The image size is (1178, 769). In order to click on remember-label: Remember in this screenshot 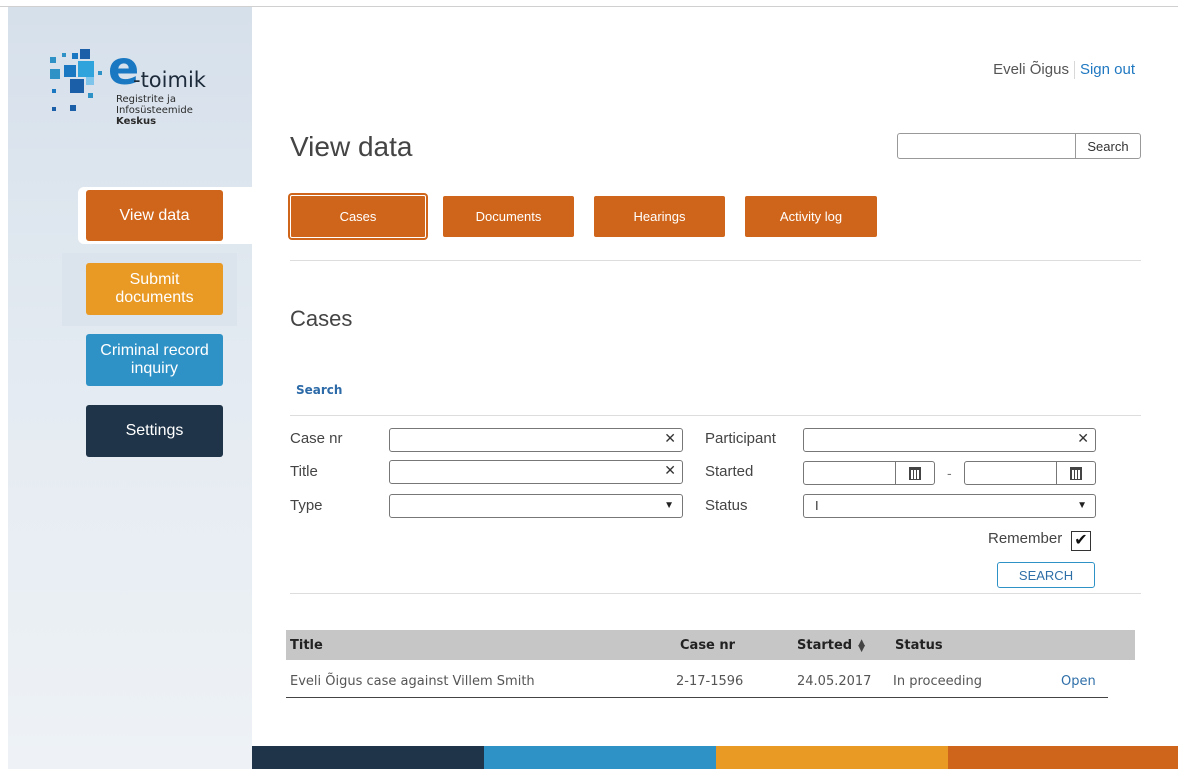, I will do `click(1025, 538)`.